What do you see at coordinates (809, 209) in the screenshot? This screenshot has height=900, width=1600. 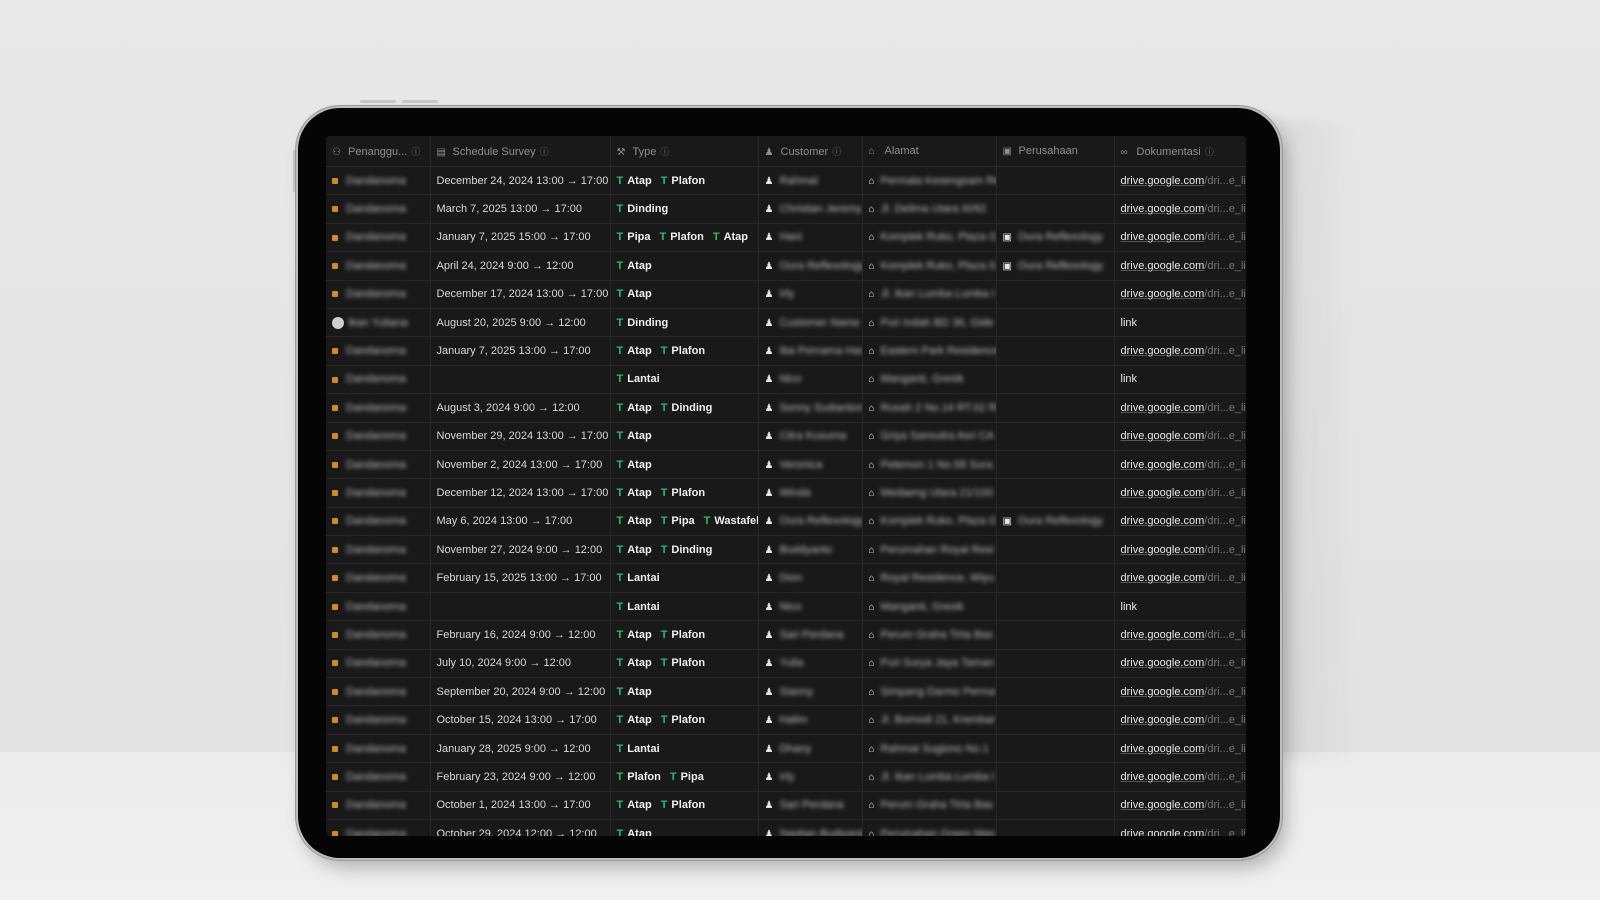 I see `cell-customer: ♟ Christian Jeremy` at bounding box center [809, 209].